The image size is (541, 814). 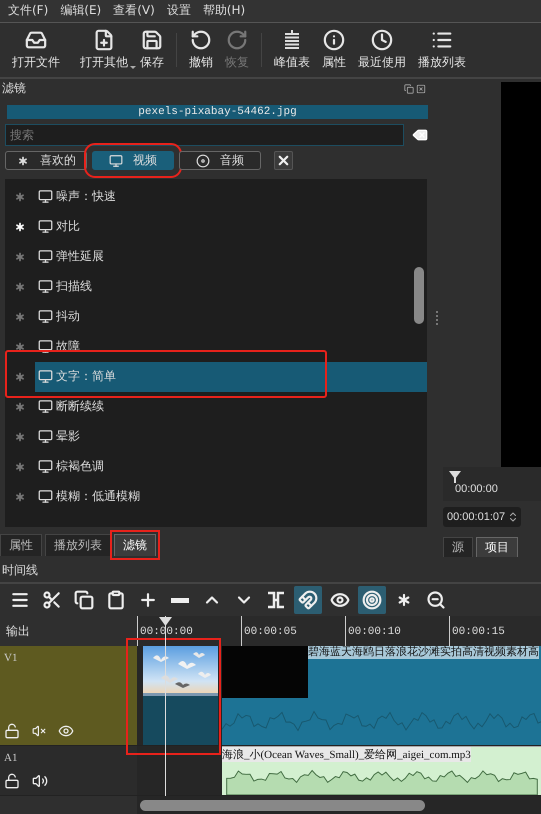 What do you see at coordinates (231, 467) in the screenshot?
I see `filter-item: 棕褐色调` at bounding box center [231, 467].